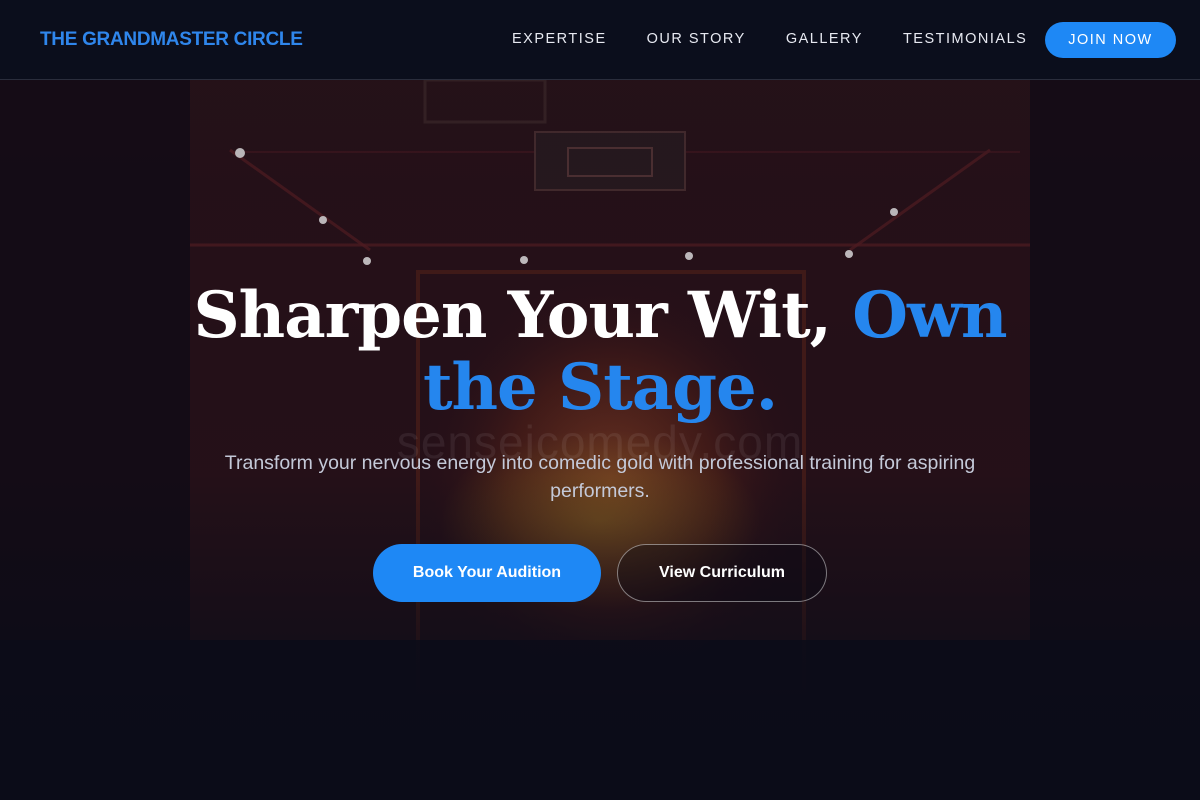 Image resolution: width=1200 pixels, height=800 pixels. I want to click on brand-logo-link: THE GRANDMASTER CIRCLE, so click(171, 40).